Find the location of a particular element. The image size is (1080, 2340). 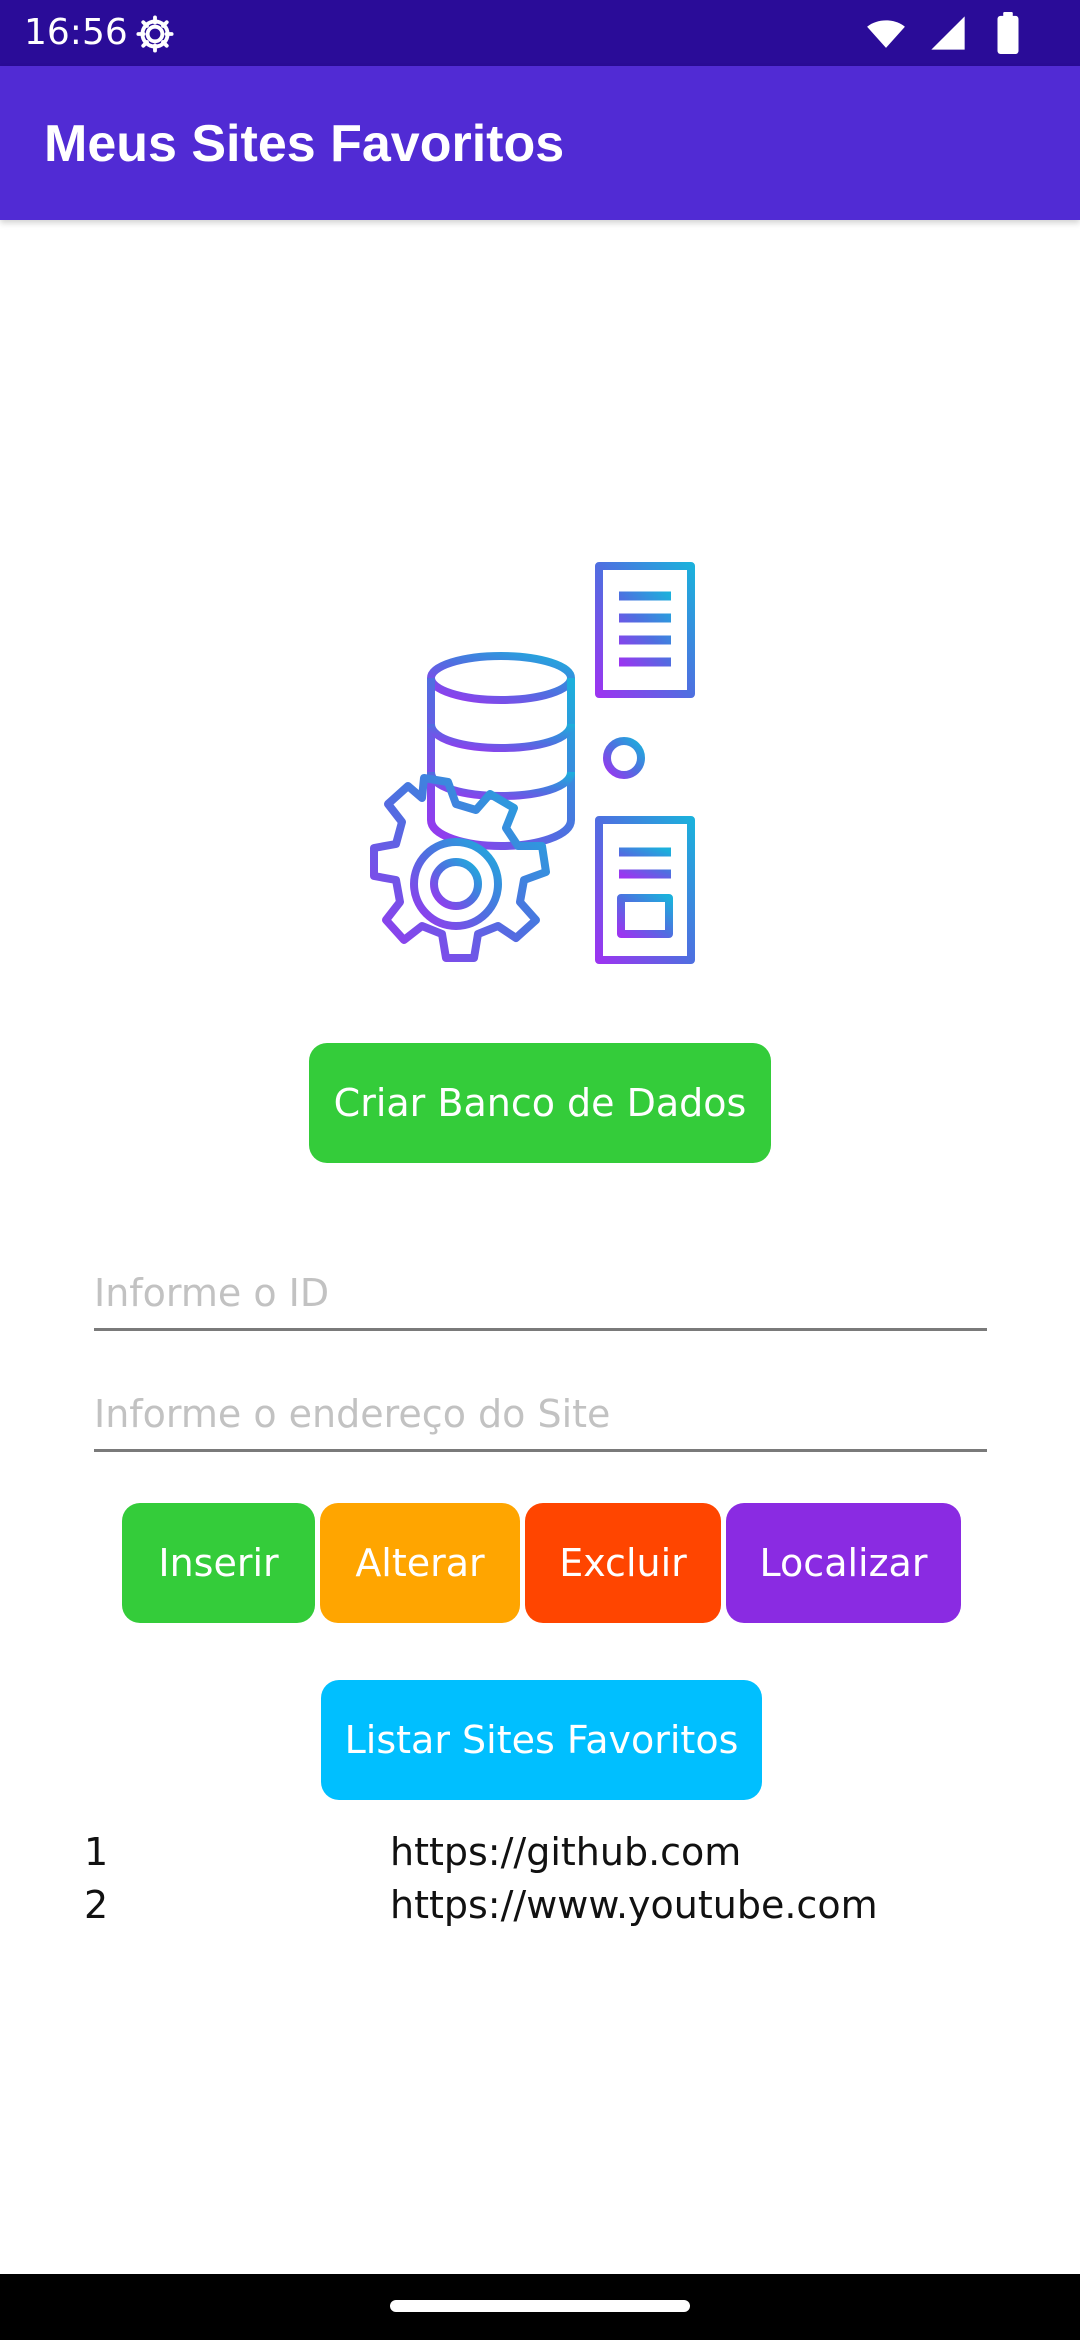

settings-gear-icon is located at coordinates (155, 34).